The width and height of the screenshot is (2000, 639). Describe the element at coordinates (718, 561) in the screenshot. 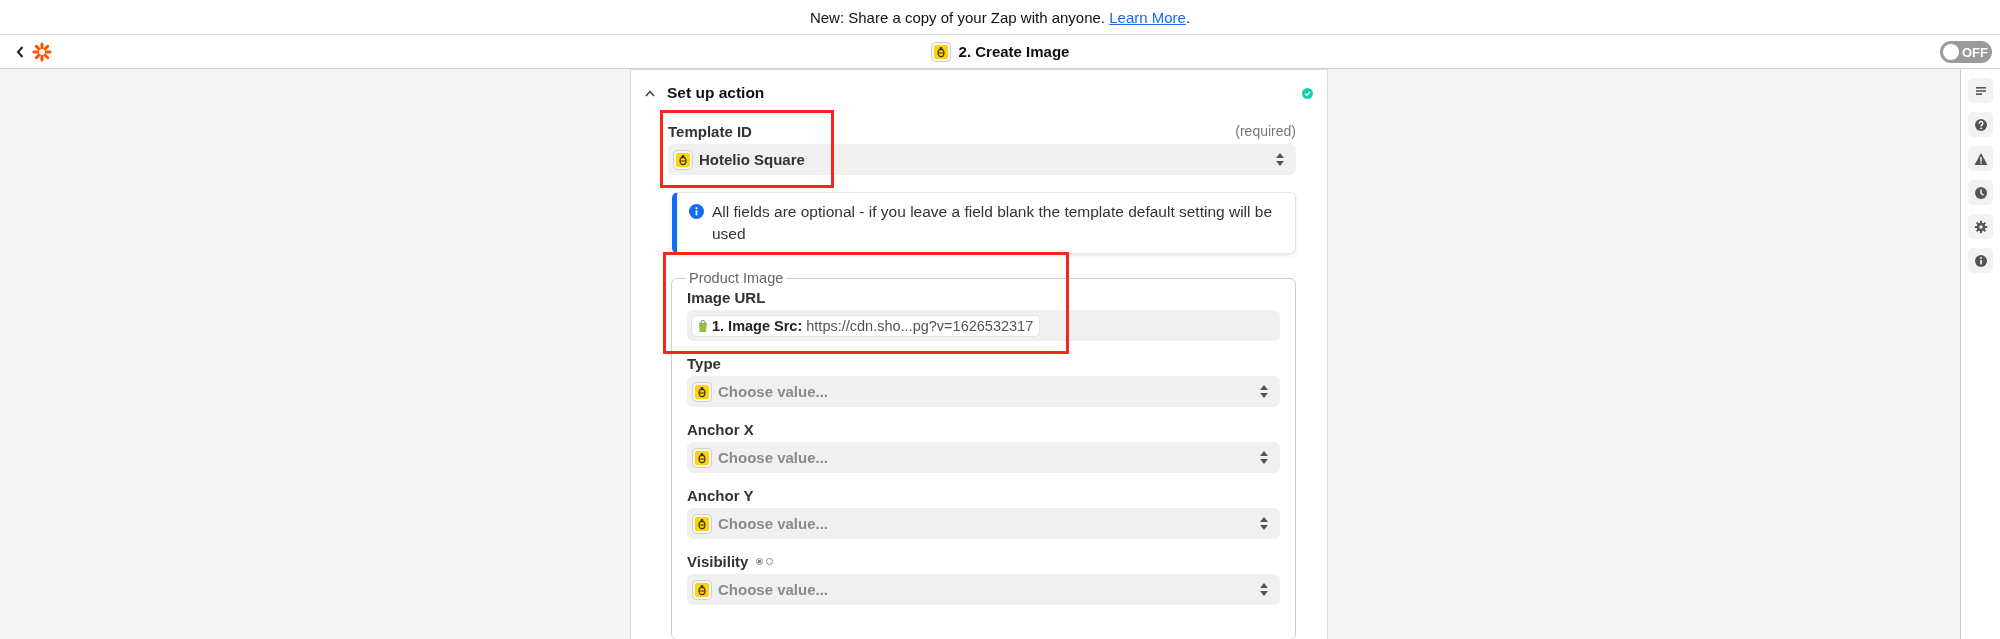

I see `field-label: Visibility` at that location.